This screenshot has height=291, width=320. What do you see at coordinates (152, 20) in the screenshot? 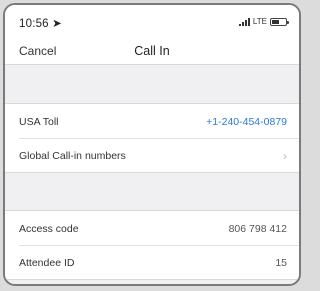
I see `status-bar: 10:56 ➤ LTE` at bounding box center [152, 20].